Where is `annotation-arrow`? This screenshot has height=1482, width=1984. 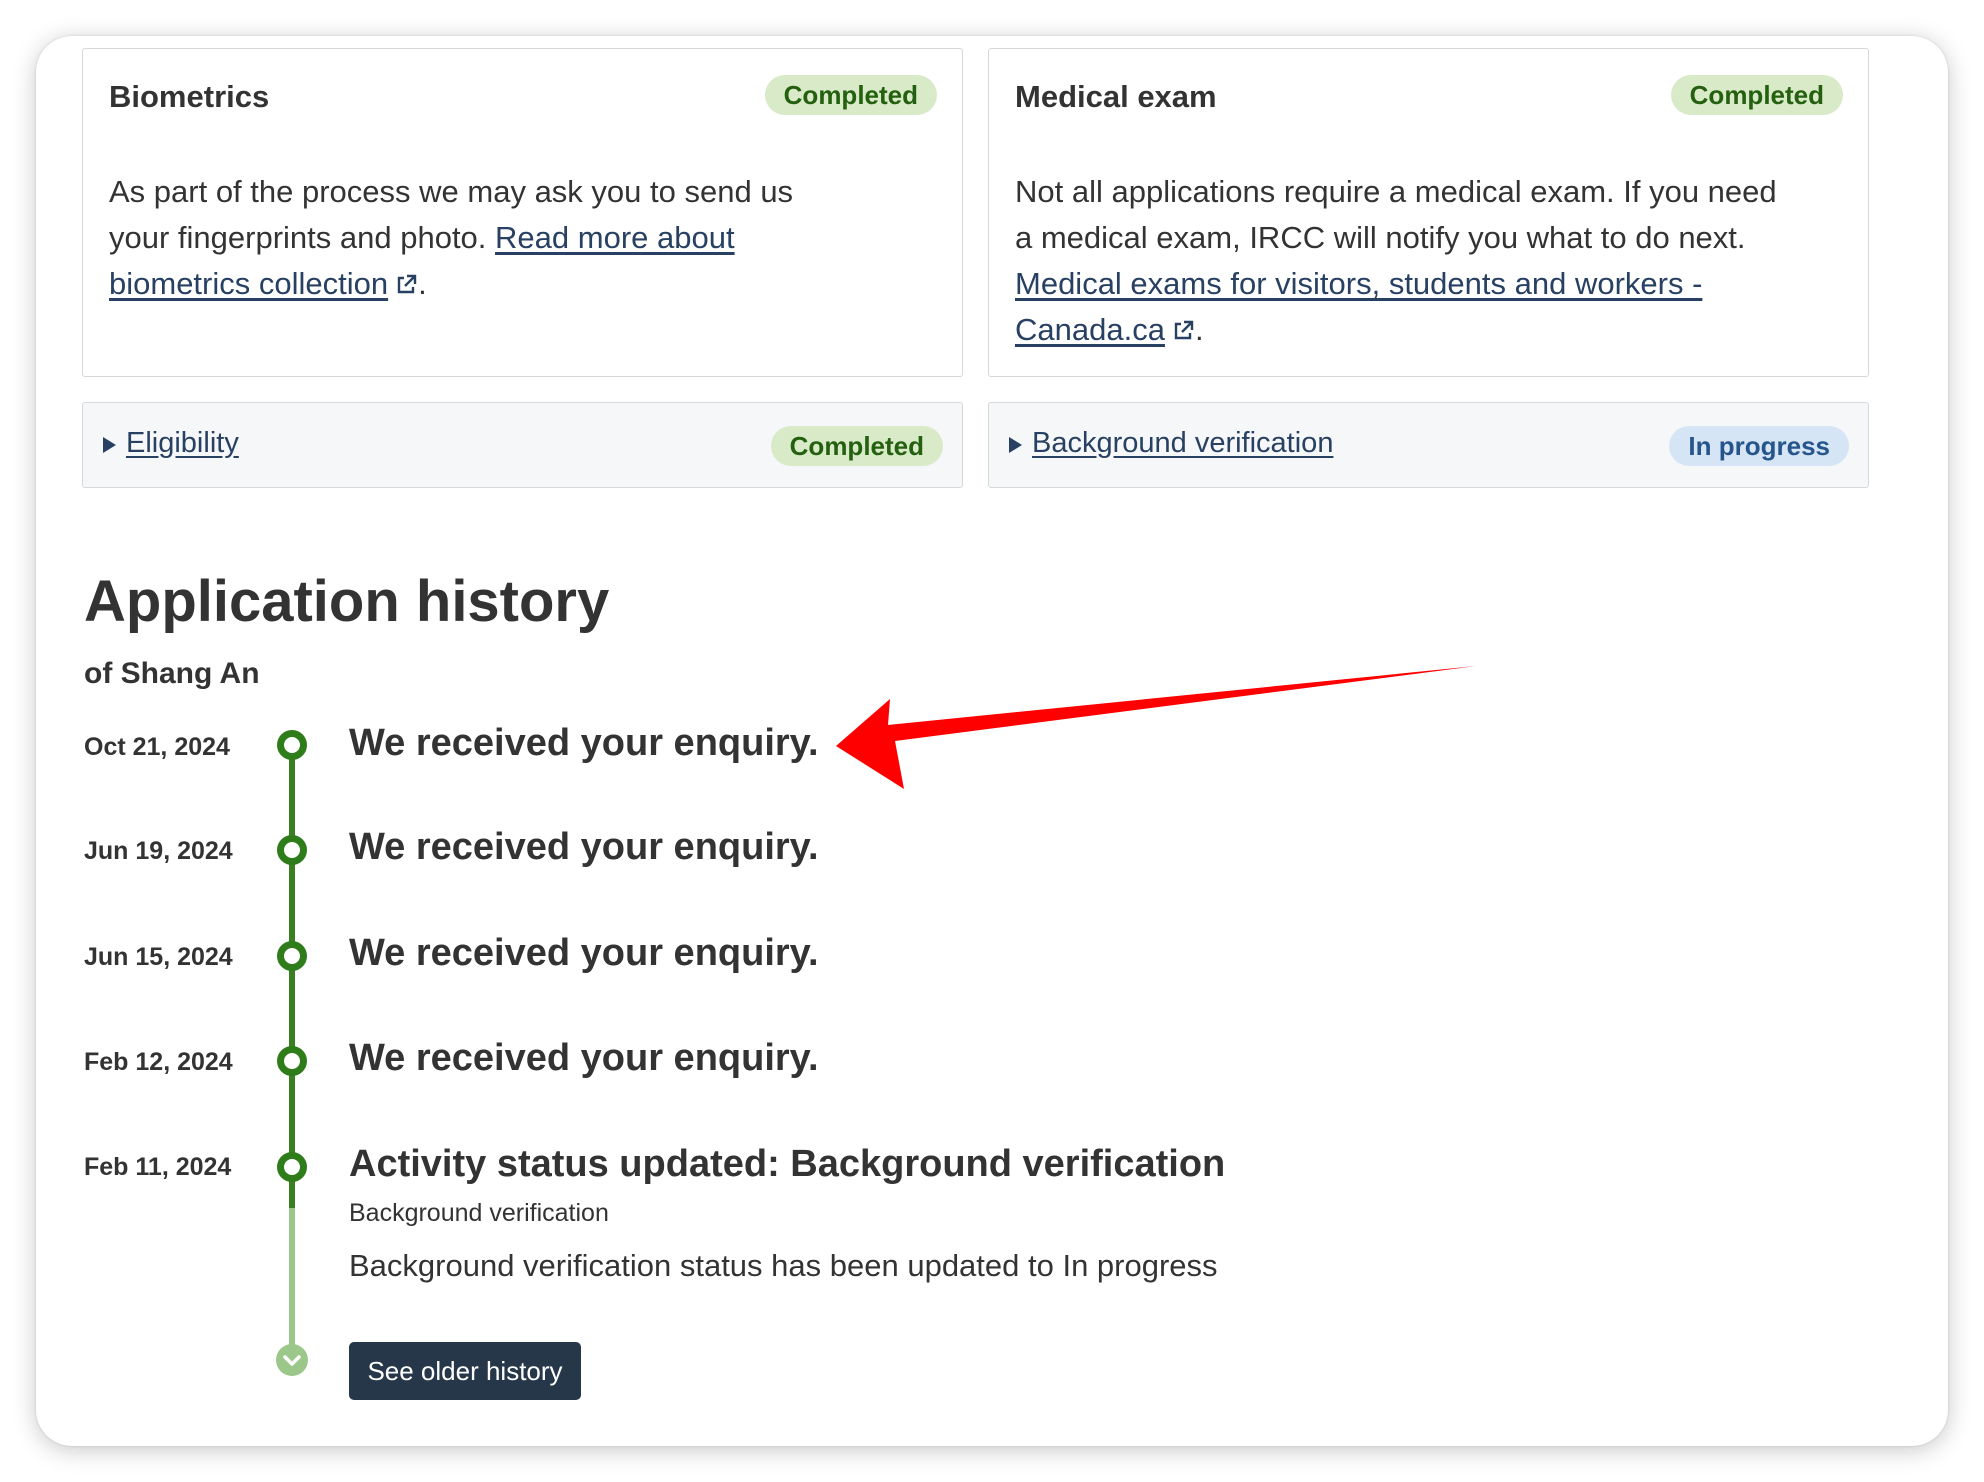 annotation-arrow is located at coordinates (1156, 727).